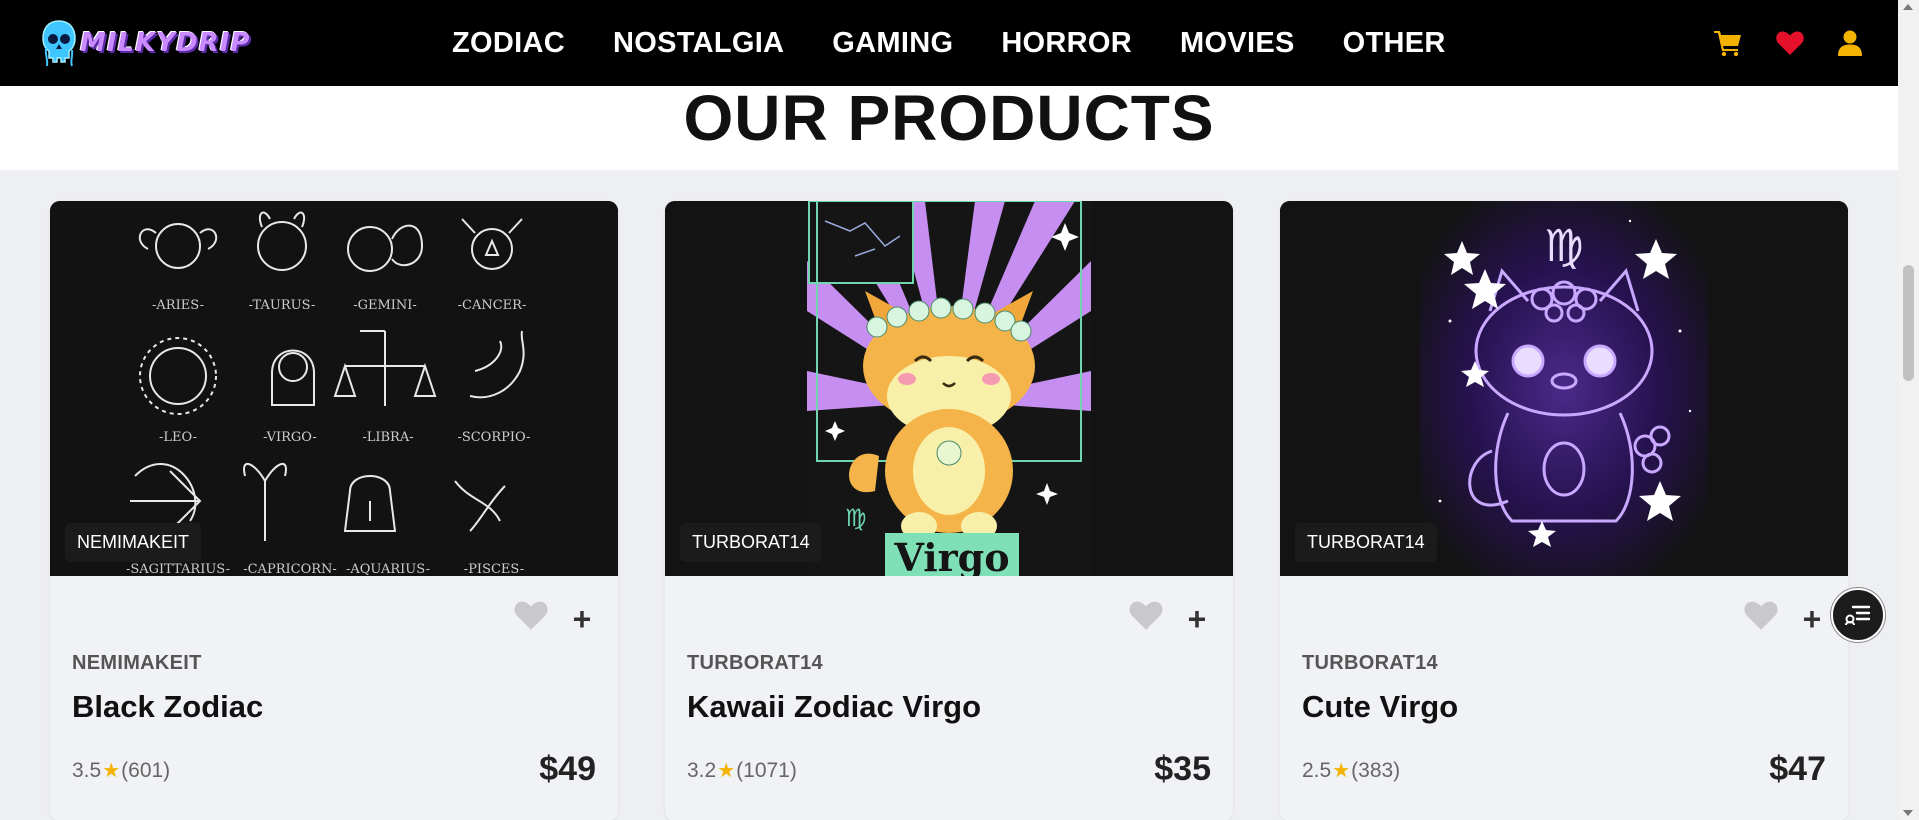  I want to click on zodiac-label-capricorn: -CAPRICORN-, so click(290, 569).